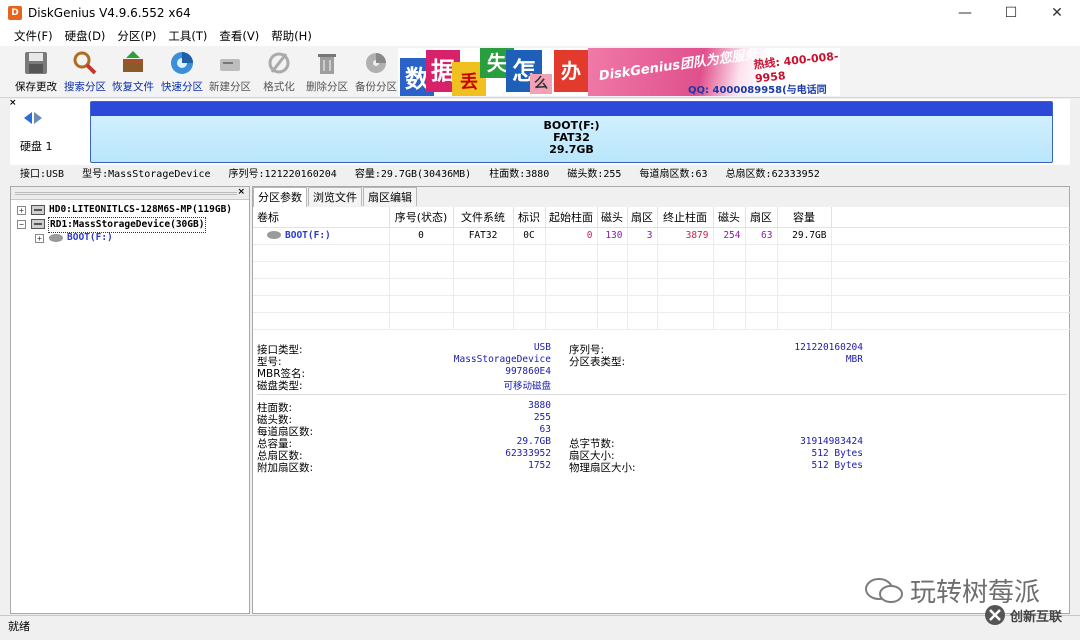  Describe the element at coordinates (15, 13) in the screenshot. I see `app-icon: D` at that location.